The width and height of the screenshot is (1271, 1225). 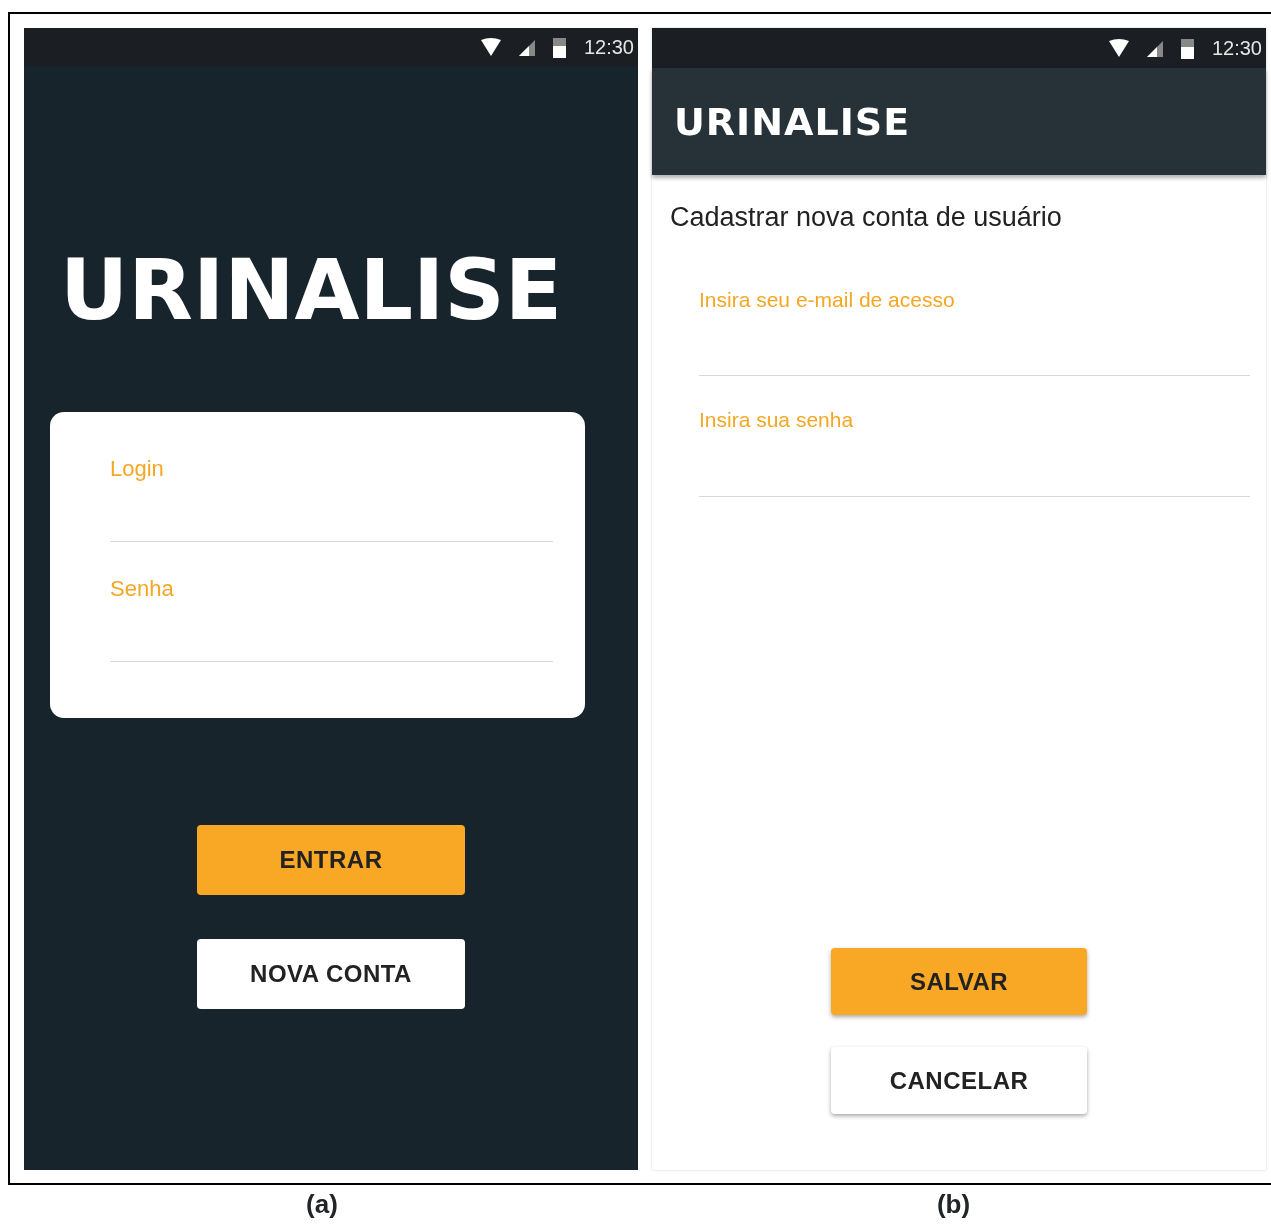 What do you see at coordinates (331, 860) in the screenshot?
I see `primary-button: ENTRAR` at bounding box center [331, 860].